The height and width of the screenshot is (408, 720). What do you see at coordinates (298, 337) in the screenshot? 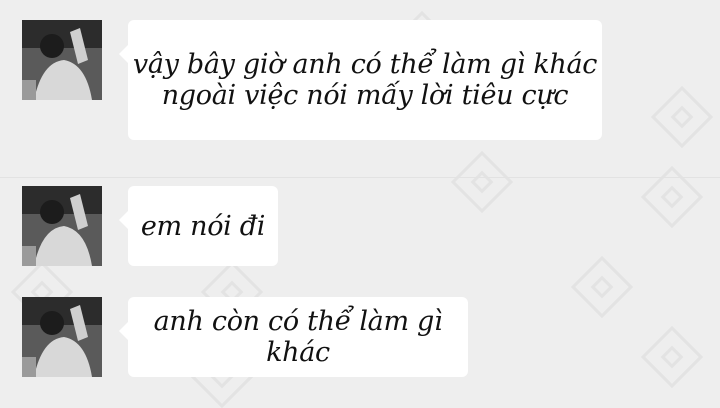
I see `message-text-line: anh còn có thể làm gì khác` at bounding box center [298, 337].